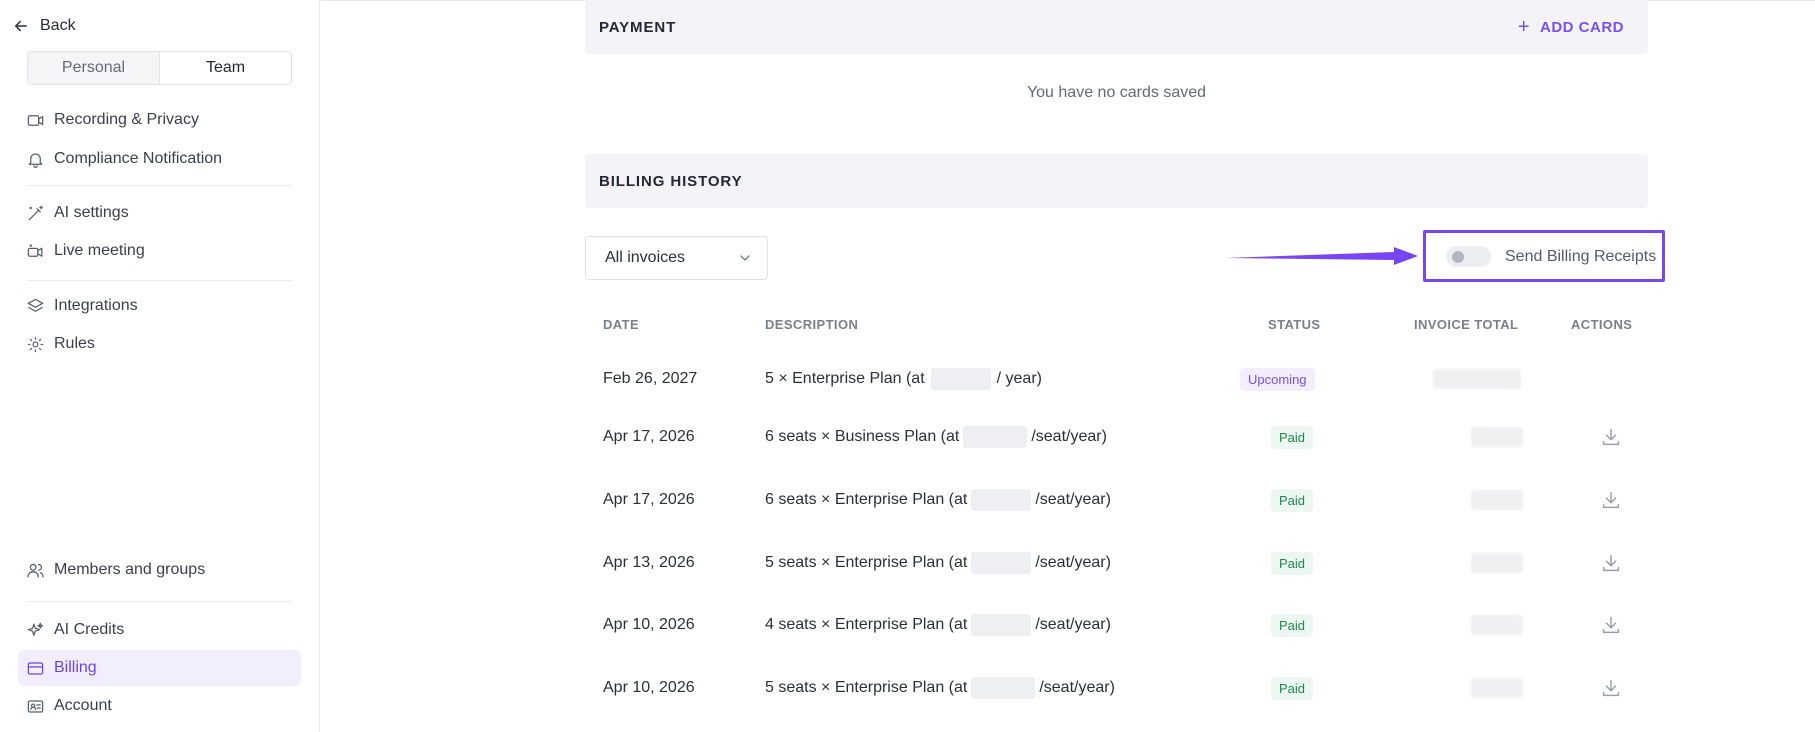 The width and height of the screenshot is (1815, 732). Describe the element at coordinates (1116, 181) in the screenshot. I see `billing-history-header: BILLING HISTORY` at that location.